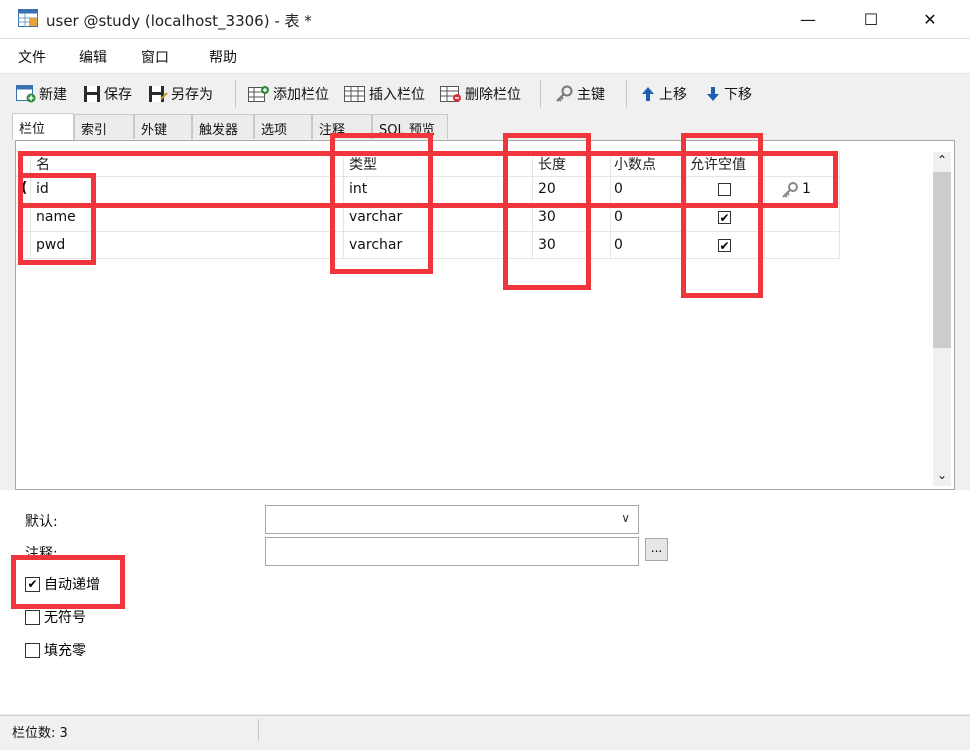 The width and height of the screenshot is (970, 750). Describe the element at coordinates (92, 94) in the screenshot. I see `save-icon` at that location.